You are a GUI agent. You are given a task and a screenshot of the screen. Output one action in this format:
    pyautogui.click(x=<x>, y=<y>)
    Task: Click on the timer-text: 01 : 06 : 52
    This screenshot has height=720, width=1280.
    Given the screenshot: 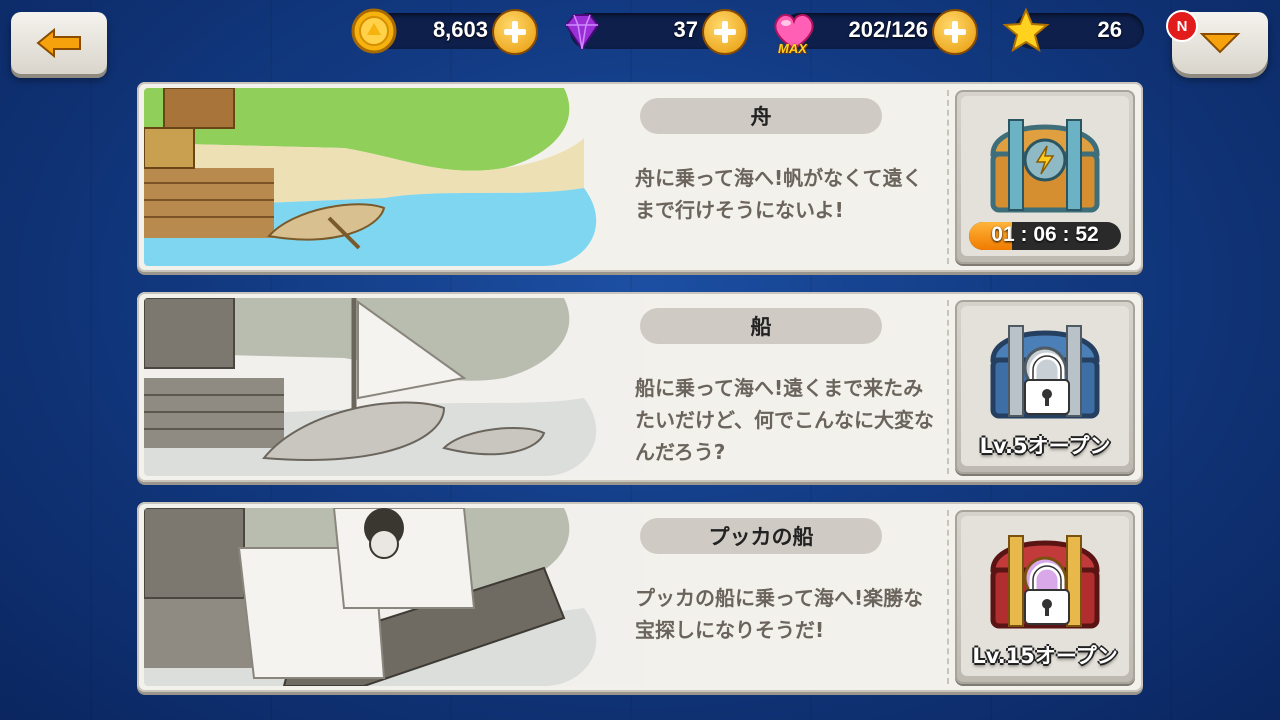 What is the action you would take?
    pyautogui.click(x=1045, y=234)
    